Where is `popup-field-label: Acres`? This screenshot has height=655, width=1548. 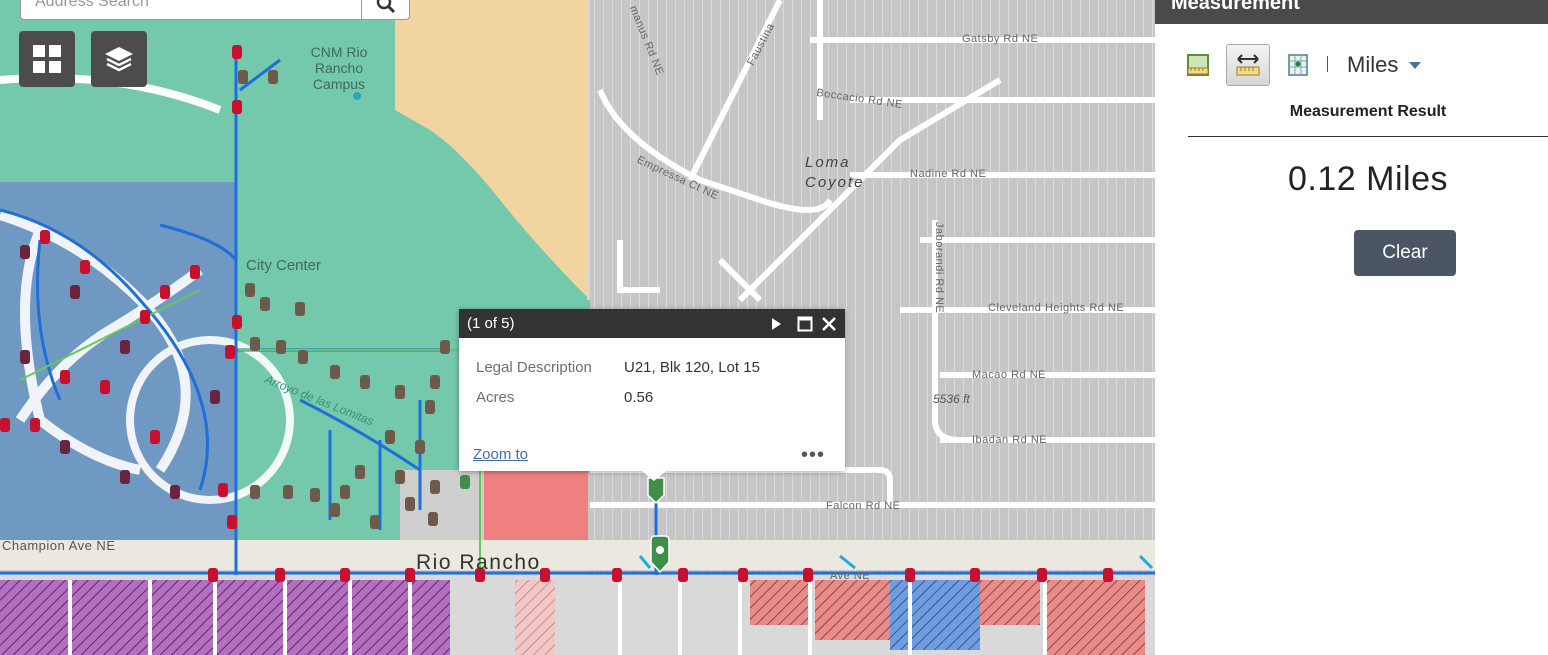
popup-field-label: Acres is located at coordinates (495, 397).